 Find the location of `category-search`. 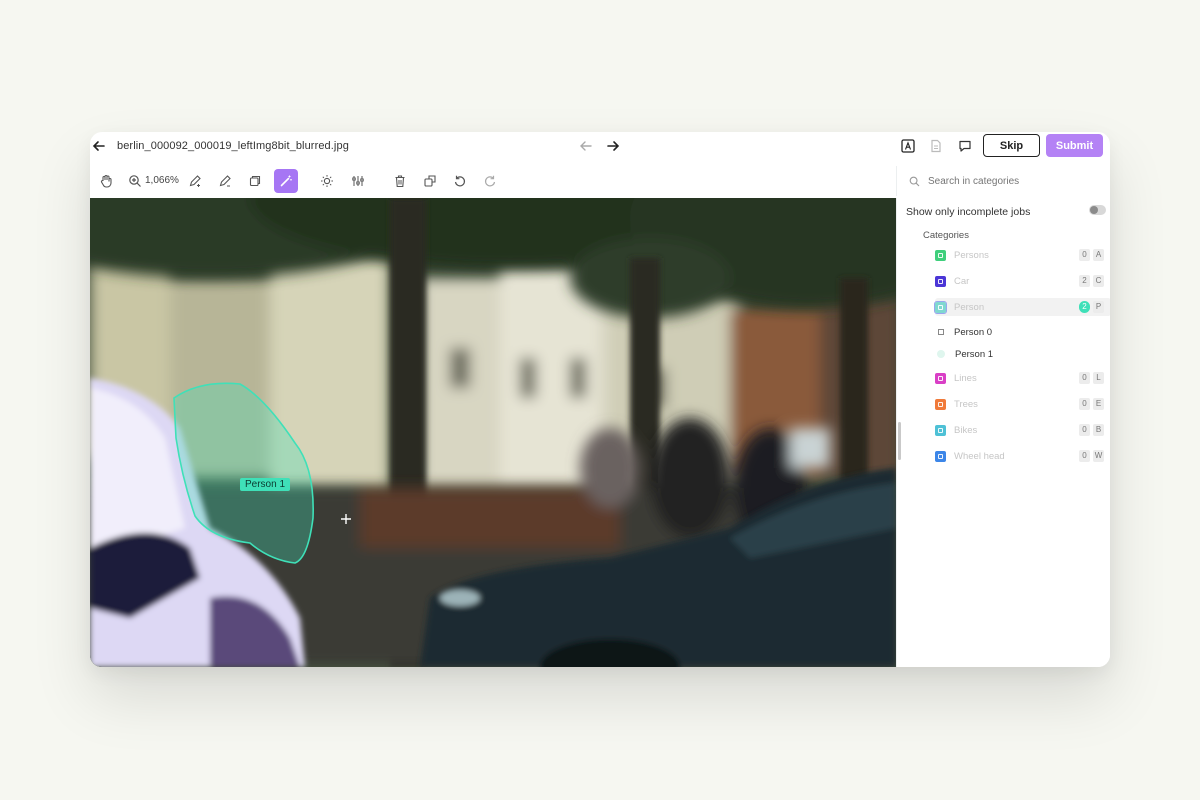

category-search is located at coordinates (1003, 181).